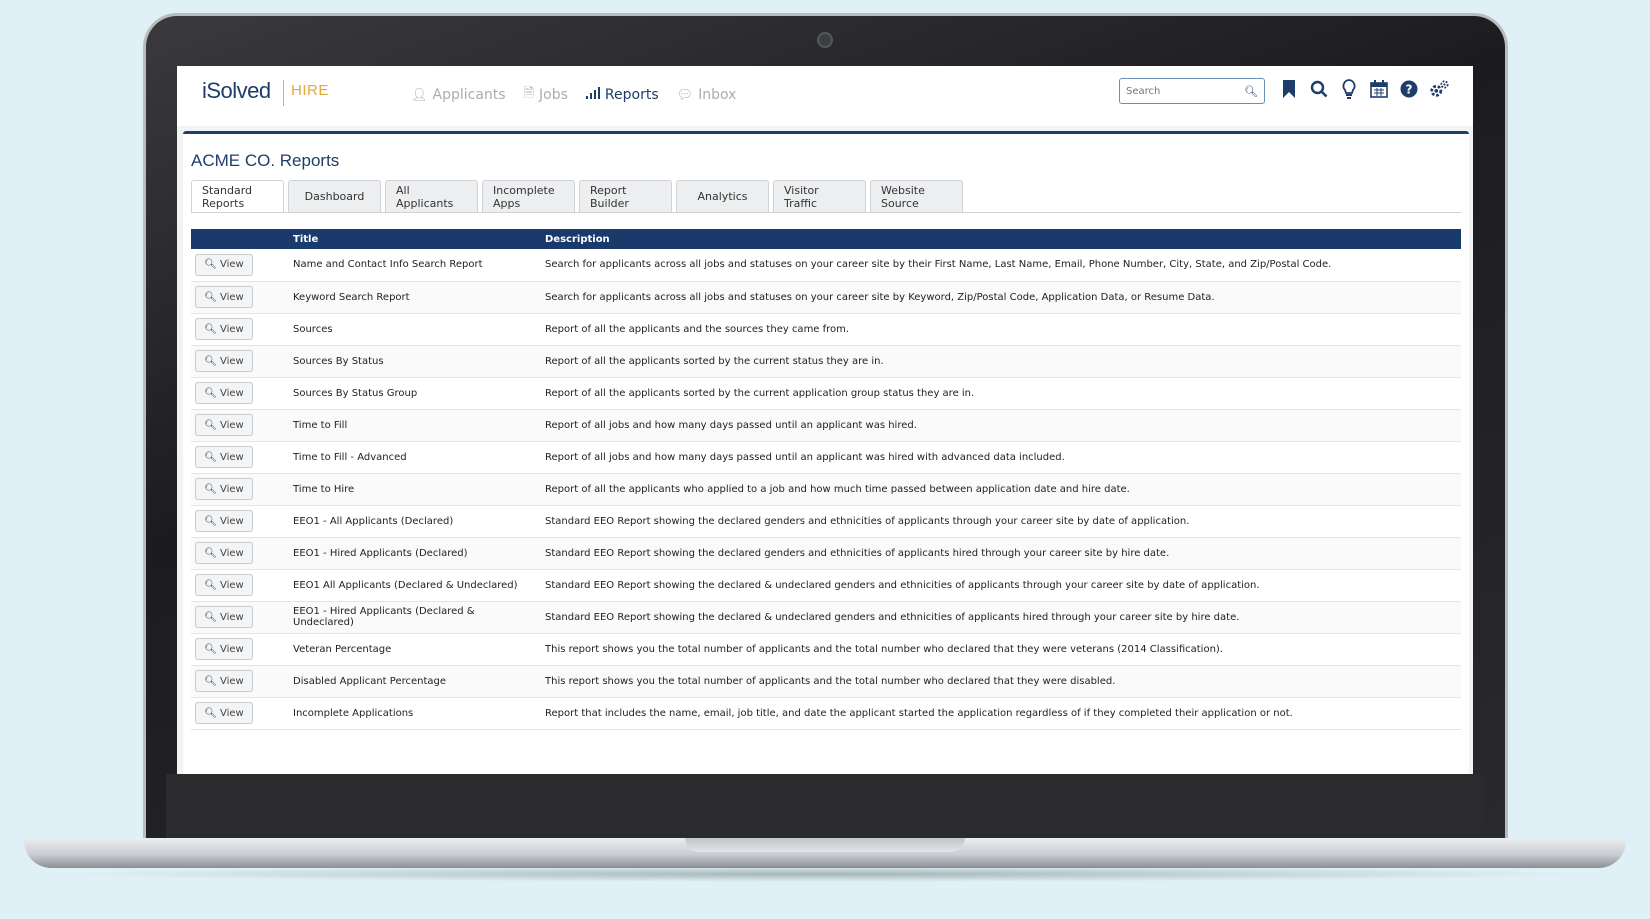  I want to click on report-title: Time to Fill - Advanced, so click(415, 457).